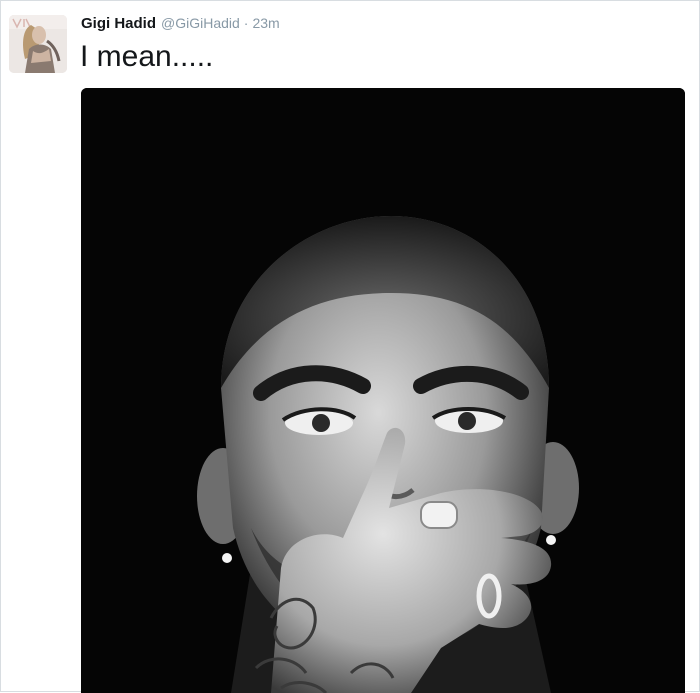 This screenshot has height=693, width=700. I want to click on author-name: Gigi Hadid, so click(118, 23).